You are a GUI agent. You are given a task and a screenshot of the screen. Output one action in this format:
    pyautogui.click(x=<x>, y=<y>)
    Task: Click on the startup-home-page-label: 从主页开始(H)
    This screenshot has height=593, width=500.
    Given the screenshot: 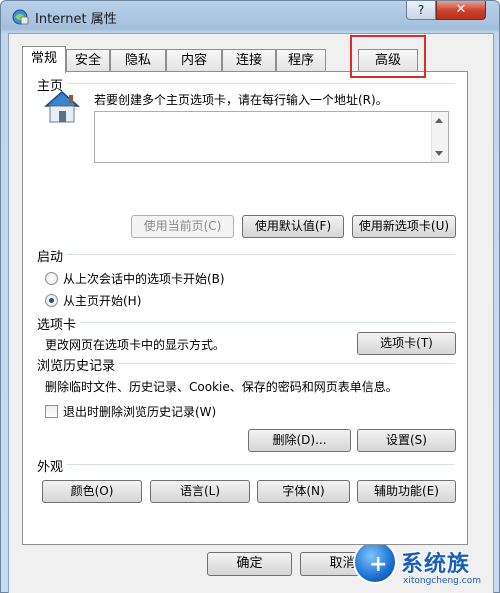 What is the action you would take?
    pyautogui.click(x=102, y=301)
    